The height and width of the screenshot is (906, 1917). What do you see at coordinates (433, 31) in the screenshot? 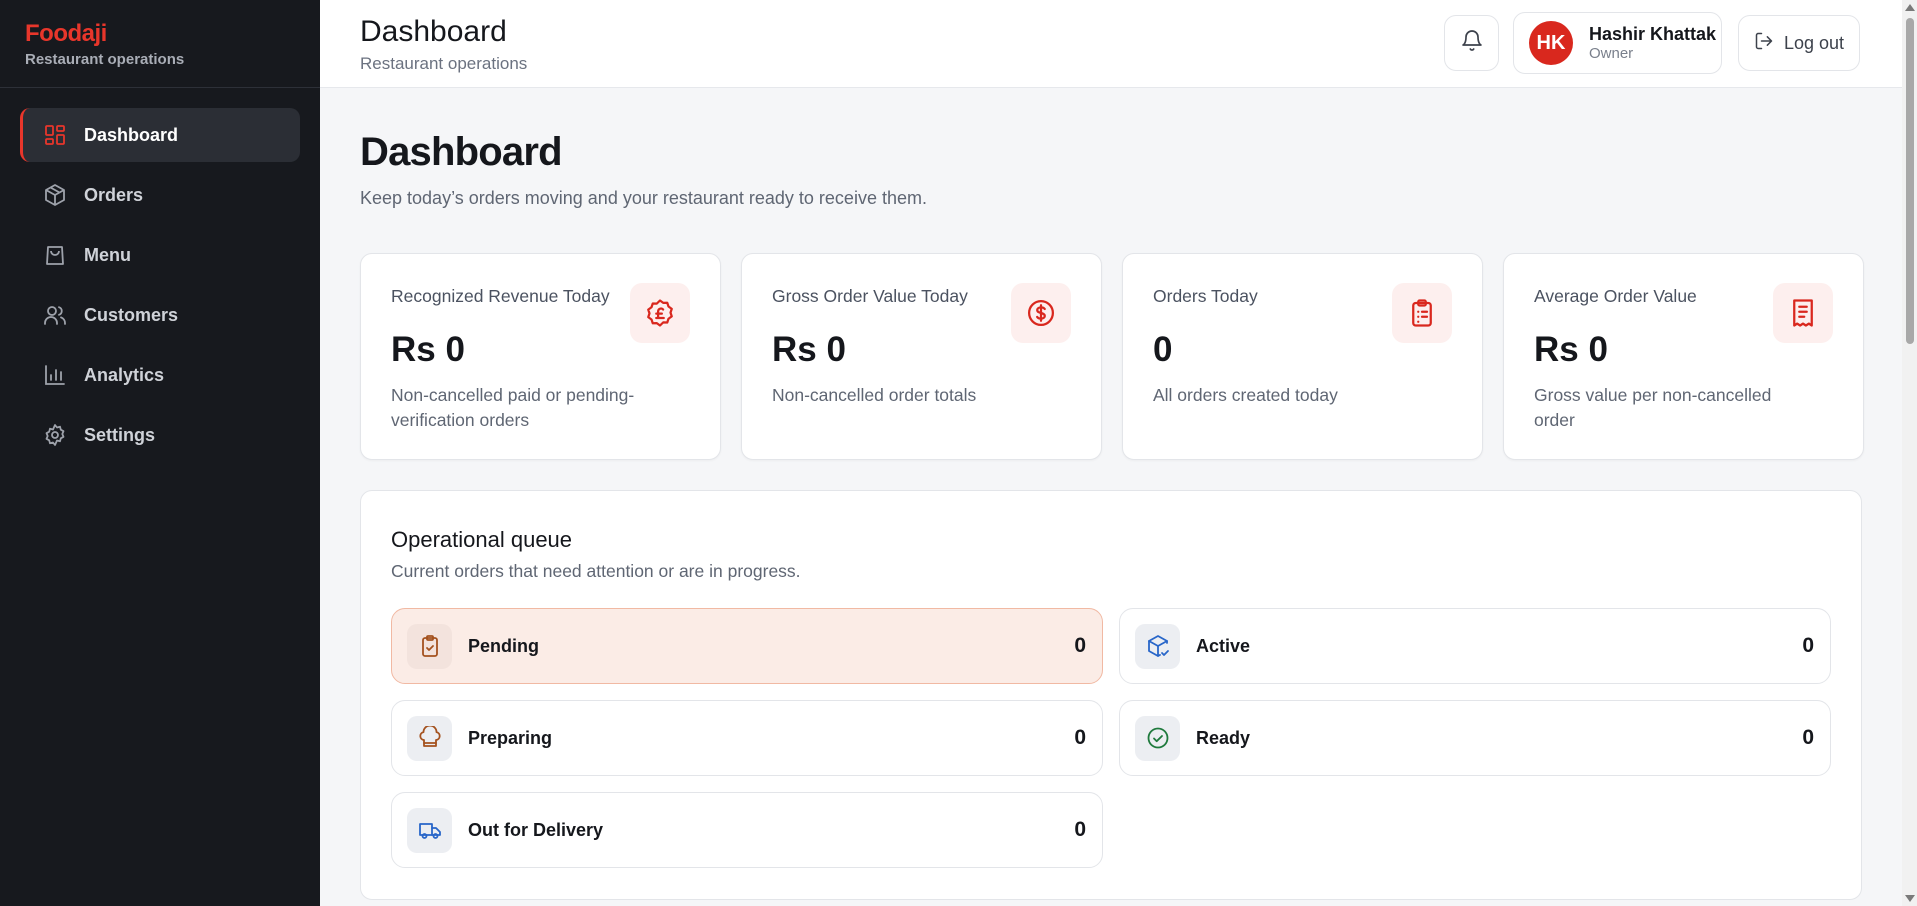
I see `header-title: Dashboard` at bounding box center [433, 31].